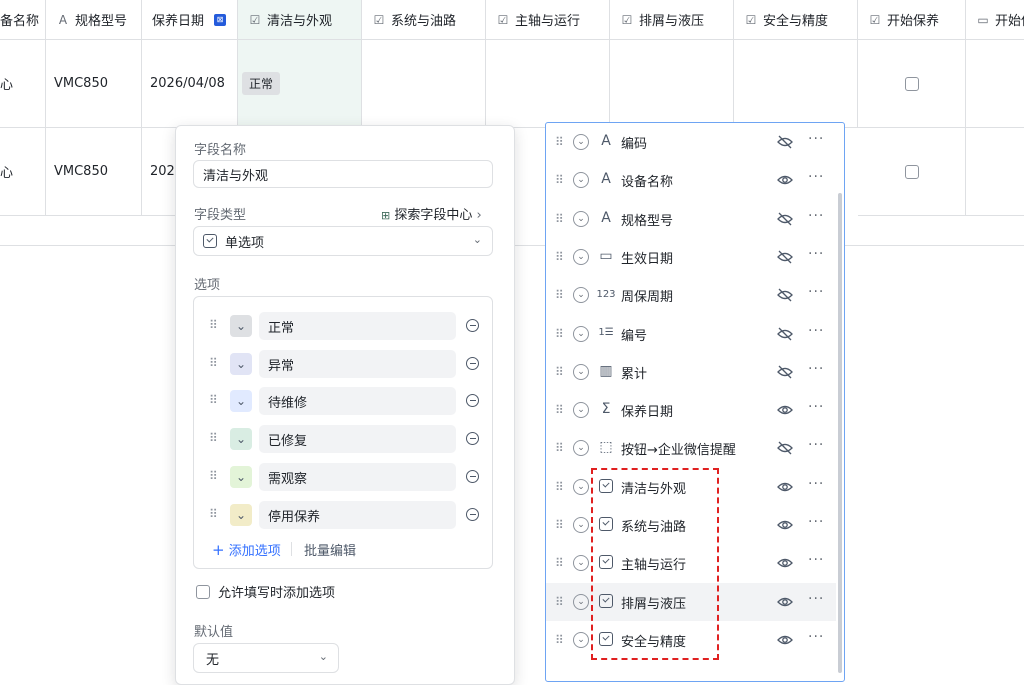  Describe the element at coordinates (548, 20) in the screenshot. I see `header-spindle: ☑ 主轴与运行` at that location.